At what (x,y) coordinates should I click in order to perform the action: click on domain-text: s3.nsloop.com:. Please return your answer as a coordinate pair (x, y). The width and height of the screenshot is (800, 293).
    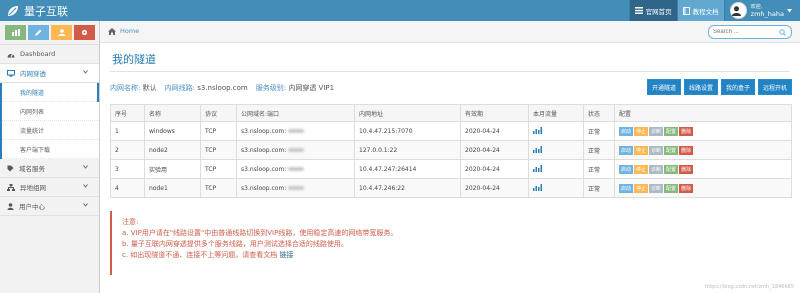
    Looking at the image, I should click on (264, 188).